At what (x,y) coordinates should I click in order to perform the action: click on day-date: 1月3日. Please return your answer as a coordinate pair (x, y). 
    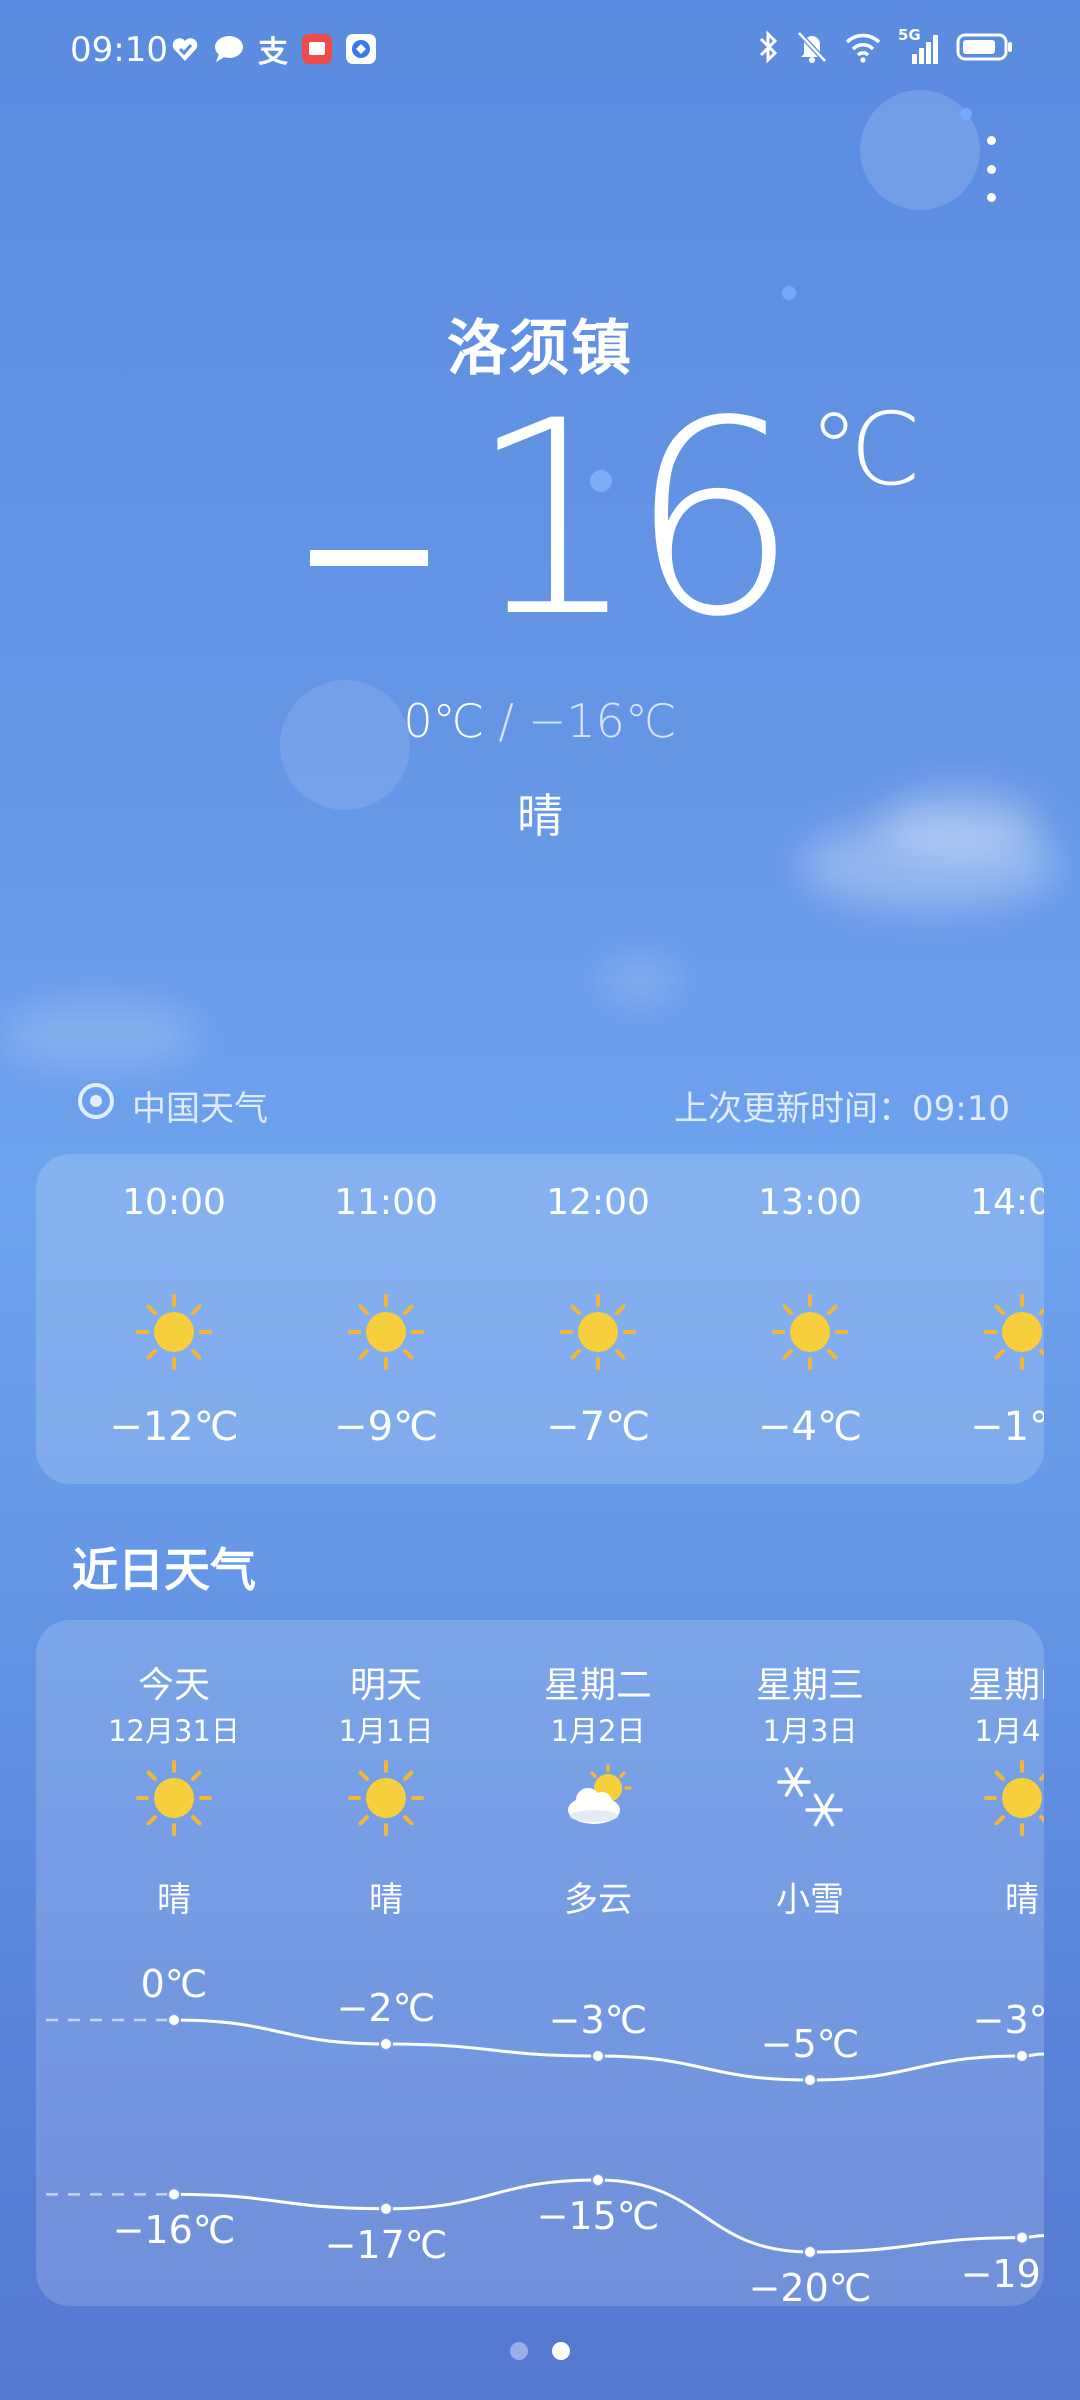
    Looking at the image, I should click on (810, 1731).